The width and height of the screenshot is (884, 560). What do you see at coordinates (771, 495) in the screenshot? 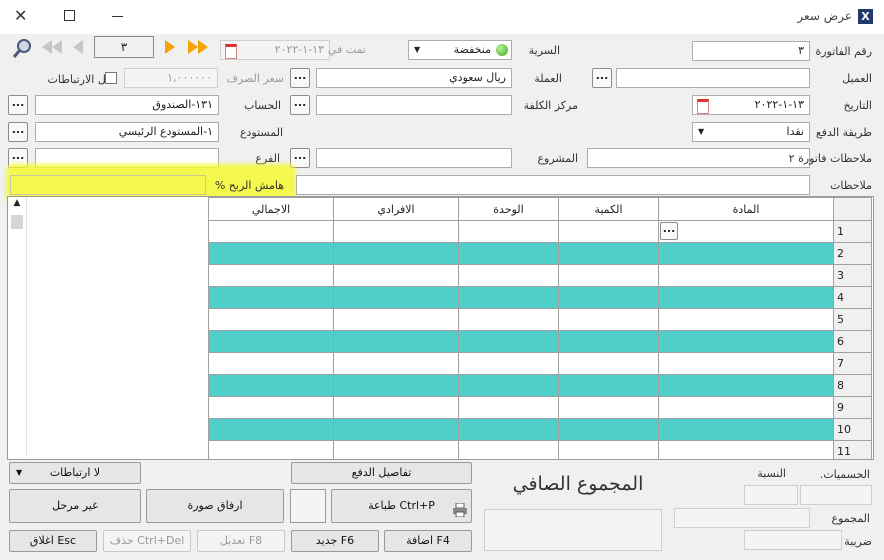
I see `discount-ratio-field` at bounding box center [771, 495].